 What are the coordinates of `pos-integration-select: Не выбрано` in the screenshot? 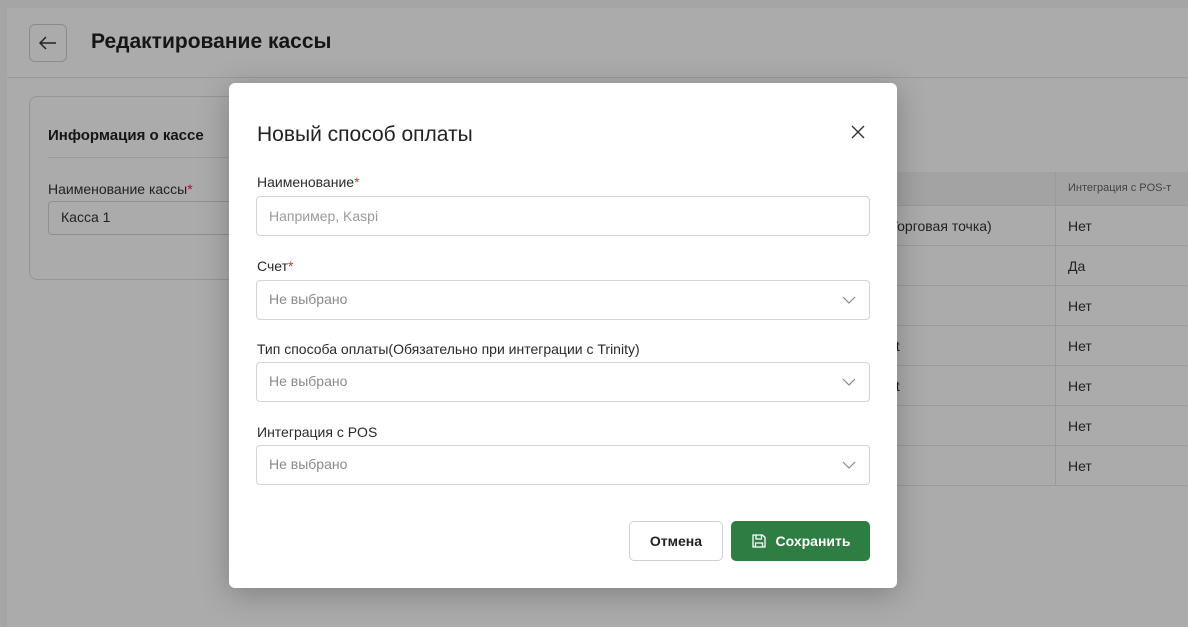 It's located at (563, 465).